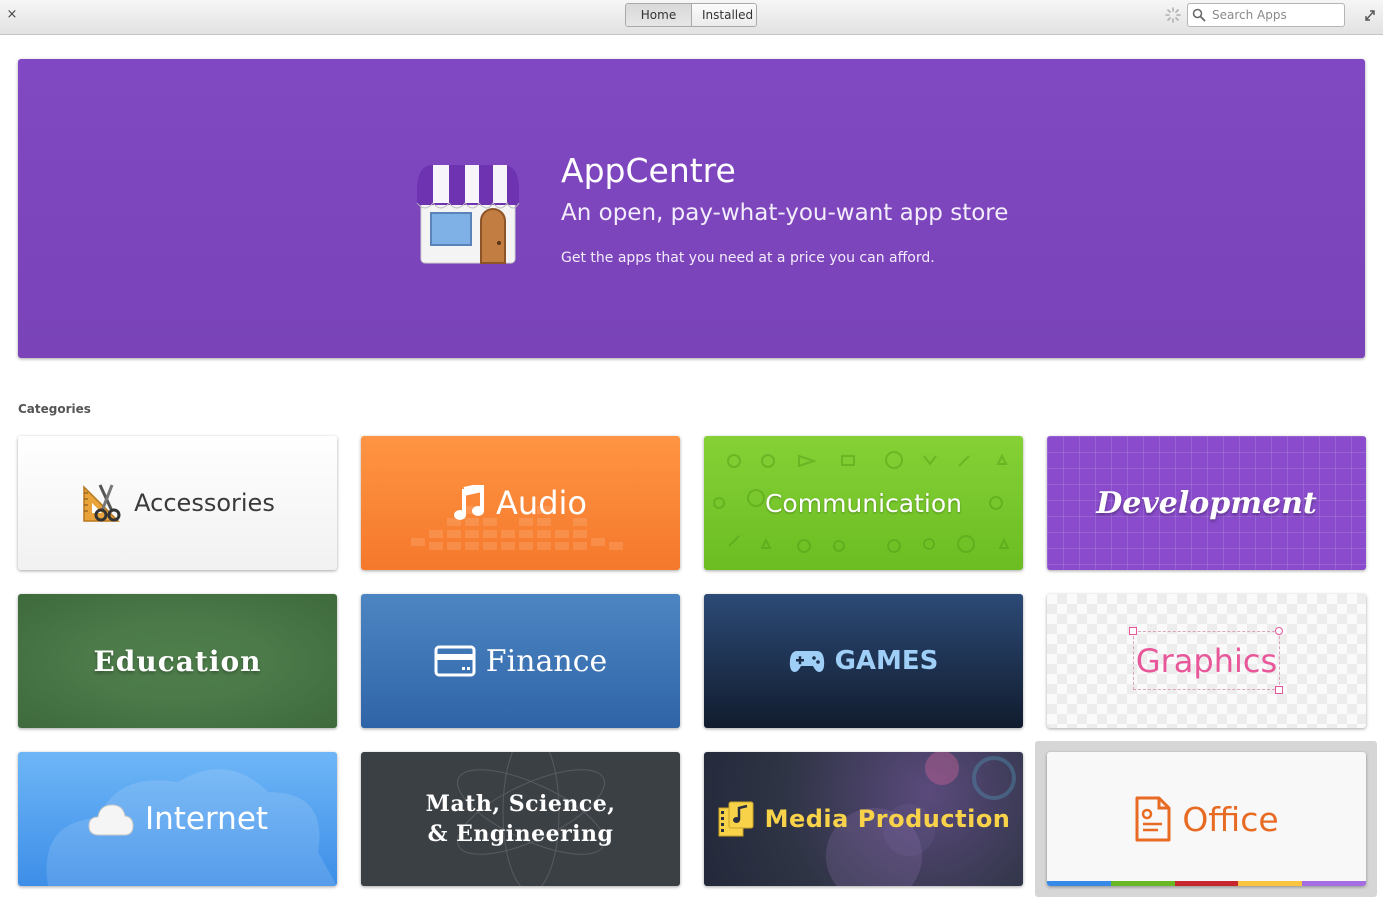 The width and height of the screenshot is (1383, 901). I want to click on category-education: Education, so click(177, 661).